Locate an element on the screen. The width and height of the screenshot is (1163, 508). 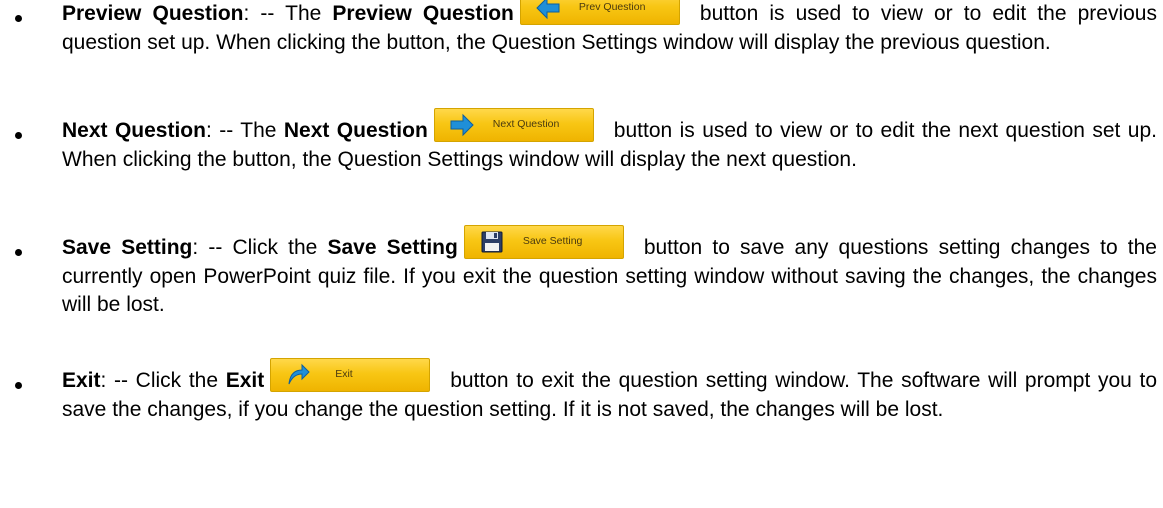
save-setting-button-label: Save Setting is located at coordinates (552, 241).